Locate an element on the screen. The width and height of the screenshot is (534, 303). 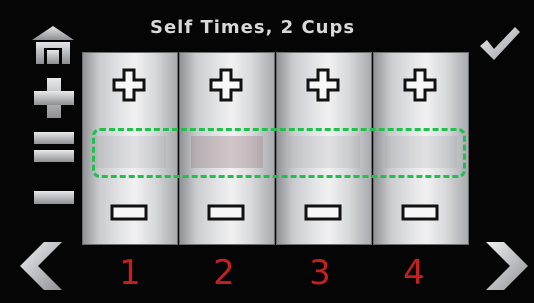
cup-1-minus-button is located at coordinates (129, 212).